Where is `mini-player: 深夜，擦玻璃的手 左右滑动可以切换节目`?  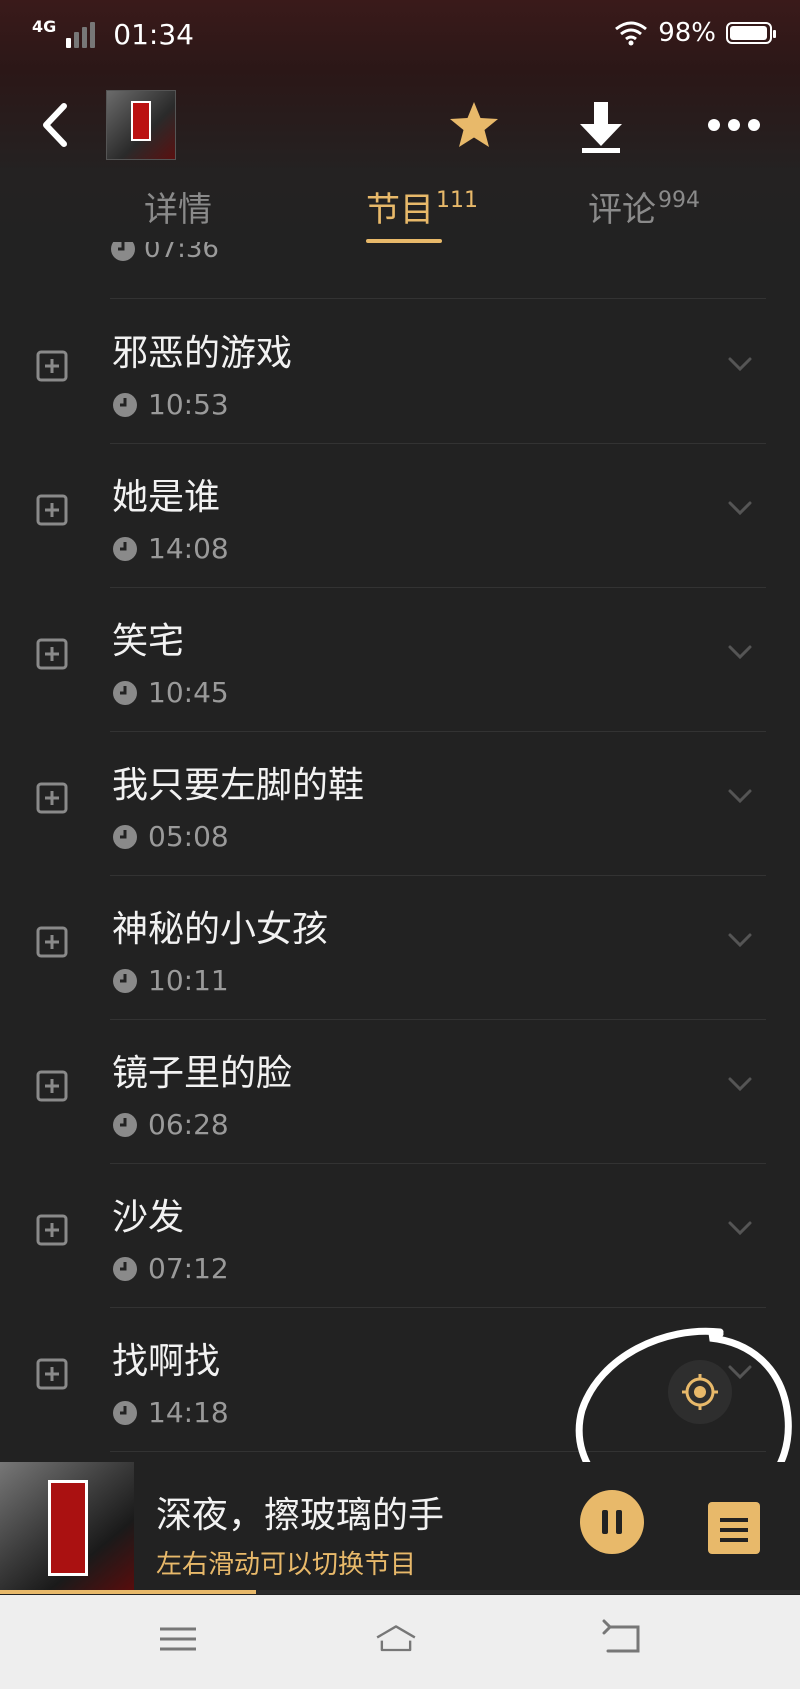
mini-player: 深夜，擦玻璃的手 左右滑动可以切换节目 is located at coordinates (400, 1528).